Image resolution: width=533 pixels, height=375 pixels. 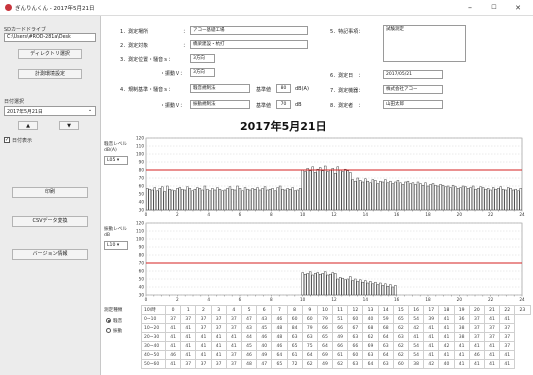 I want to click on path-field: C:\Users\#ROD-281a\Desk, so click(x=50, y=37).